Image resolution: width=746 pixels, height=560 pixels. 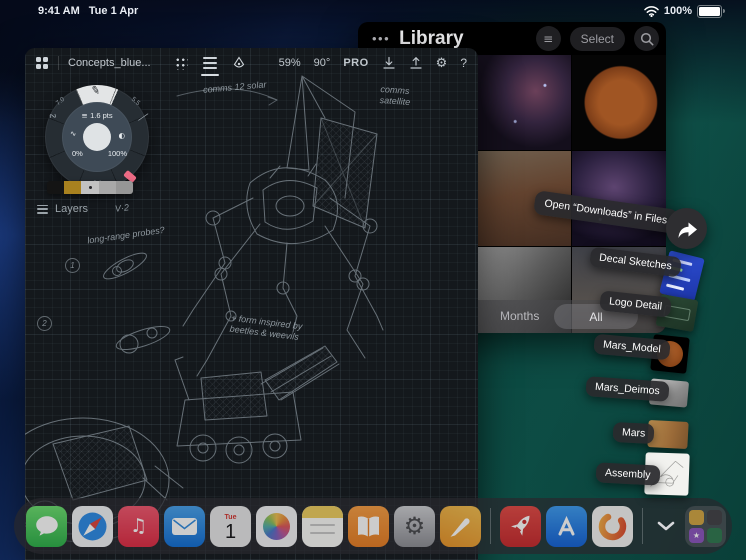 I want to click on gallery-grid-icon, so click(x=42, y=63).